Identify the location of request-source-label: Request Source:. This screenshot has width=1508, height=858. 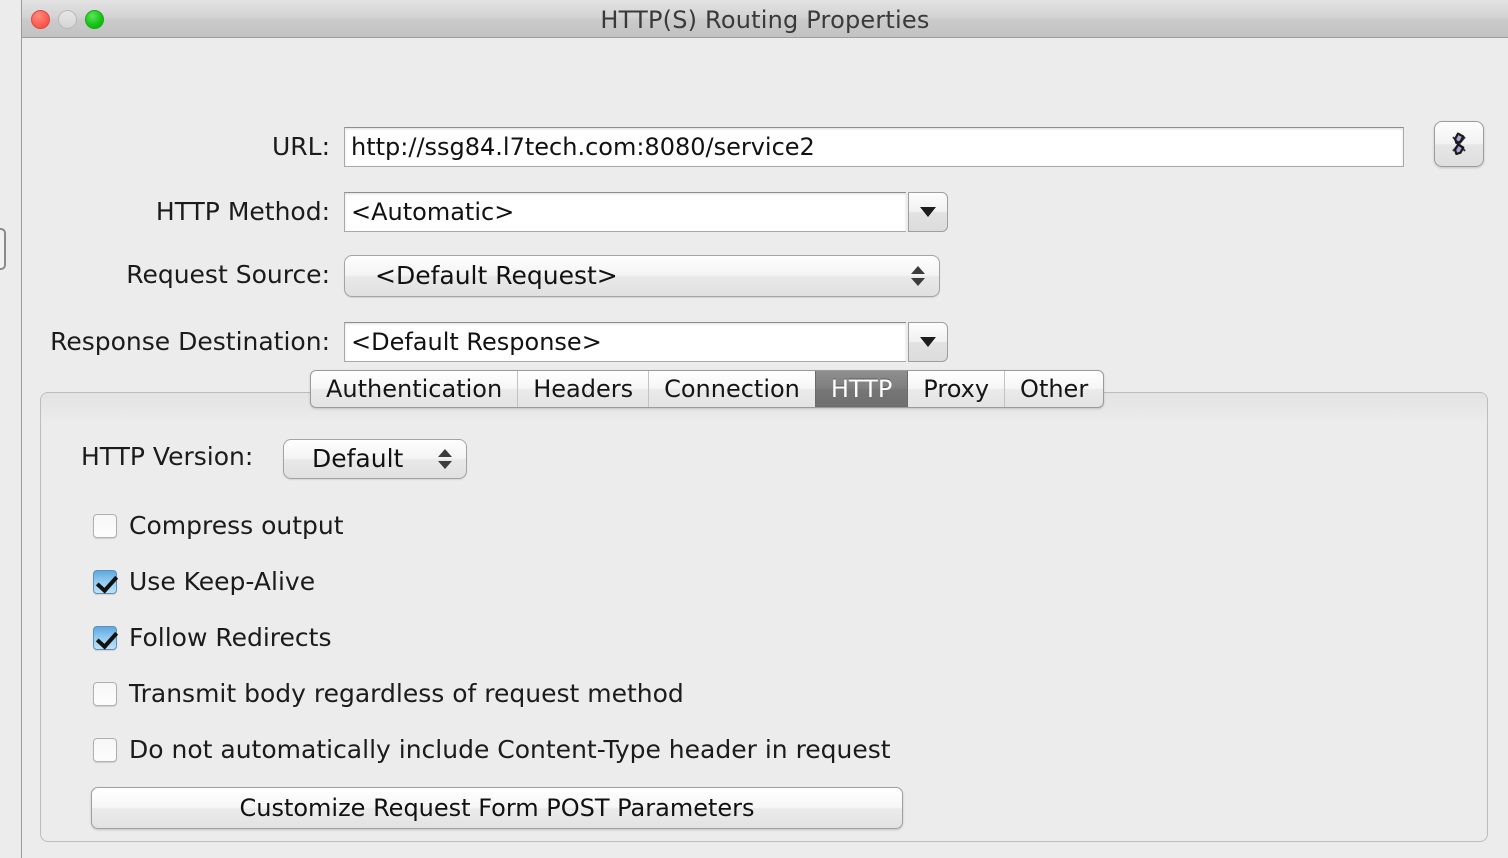
(228, 274).